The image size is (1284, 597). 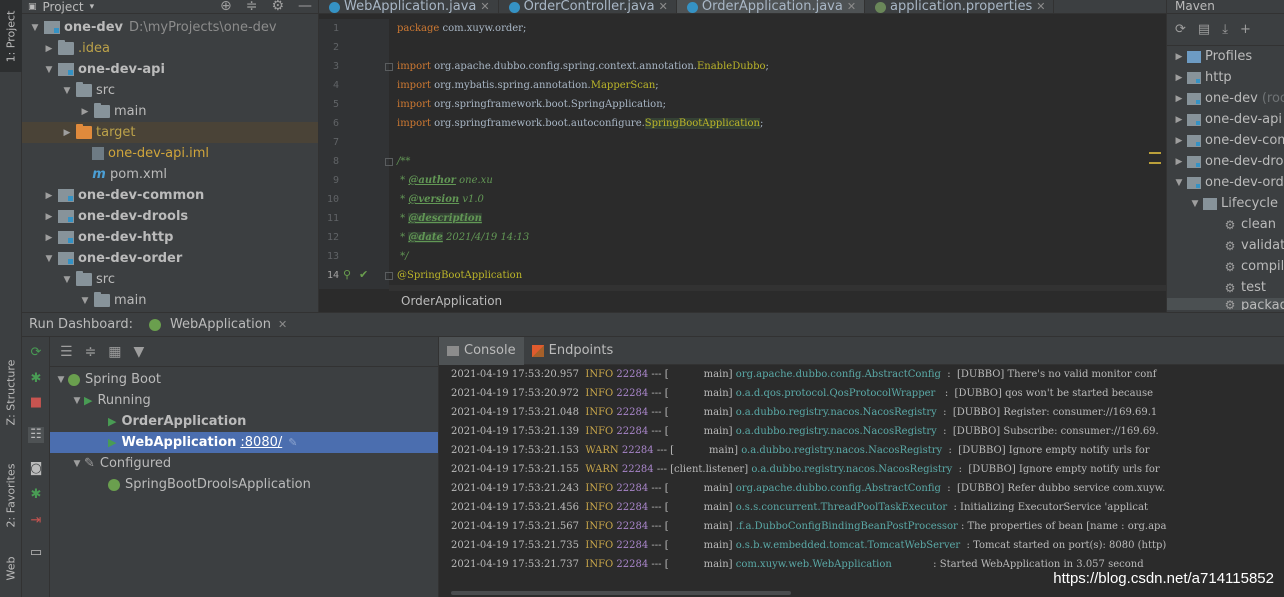 I want to click on chevron-down-icon: ▾, so click(x=92, y=7).